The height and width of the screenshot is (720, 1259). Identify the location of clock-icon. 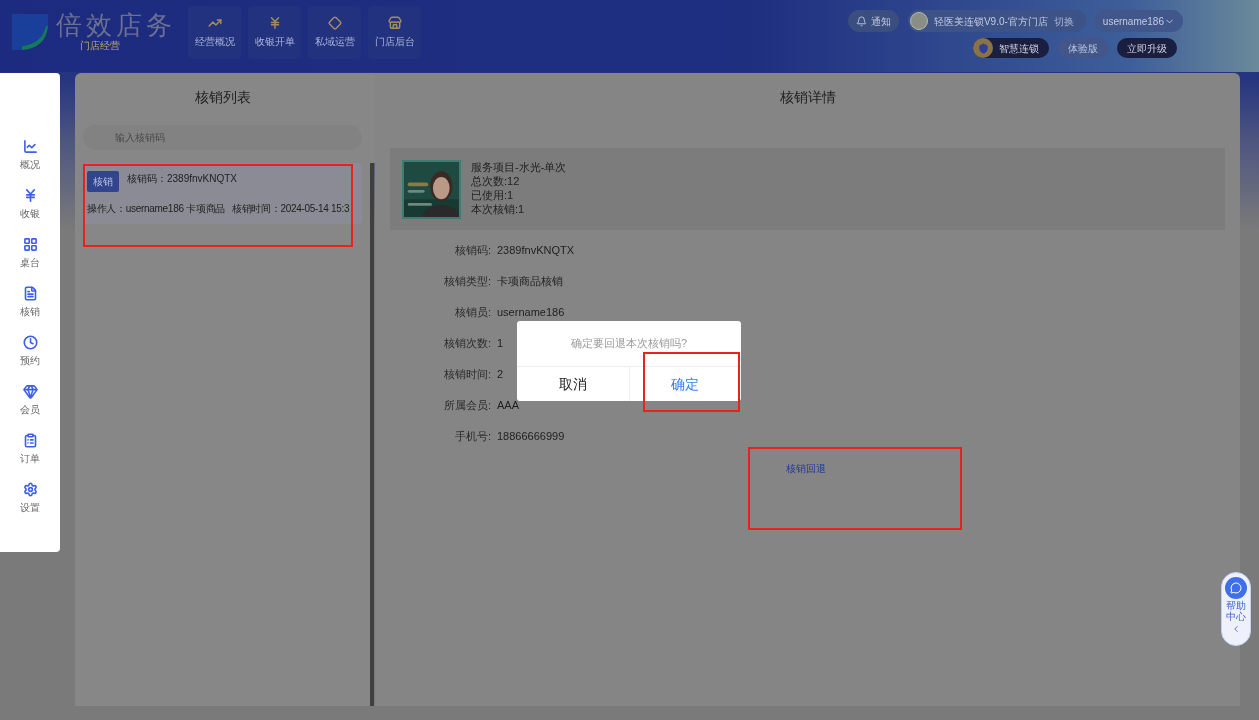
(30, 342).